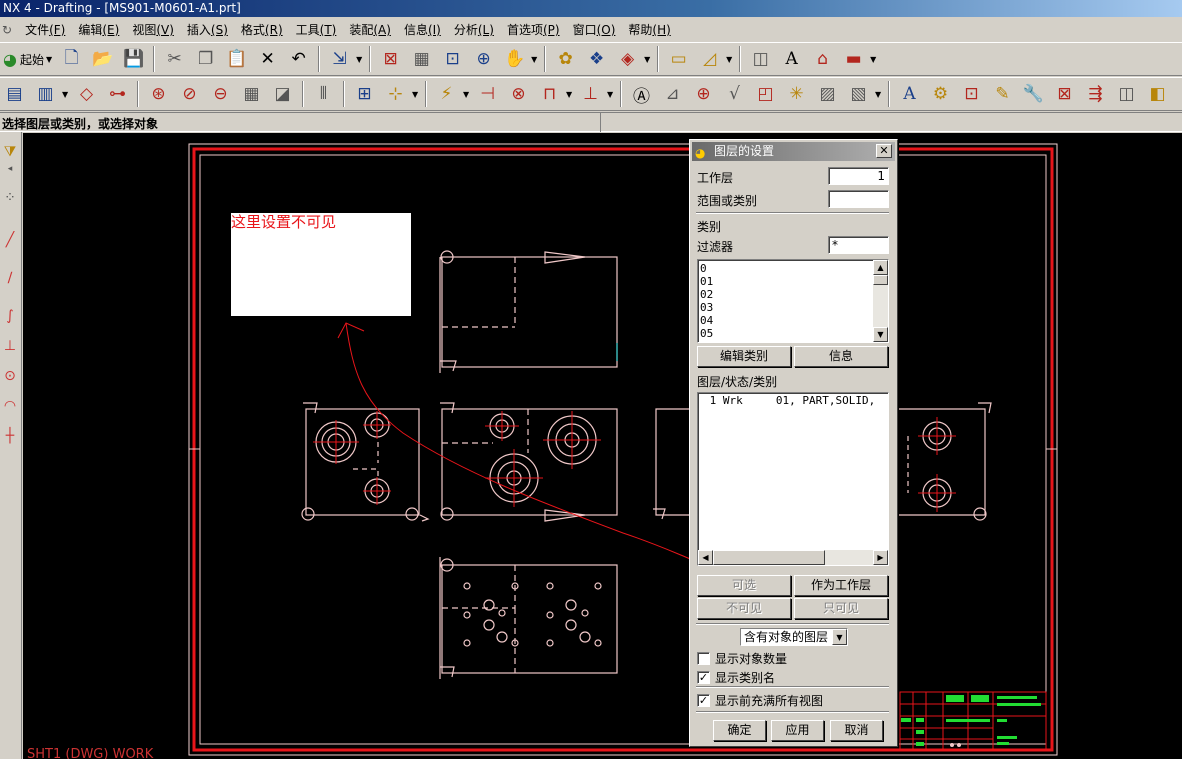  What do you see at coordinates (793, 320) in the screenshot?
I see `category-item: 04` at bounding box center [793, 320].